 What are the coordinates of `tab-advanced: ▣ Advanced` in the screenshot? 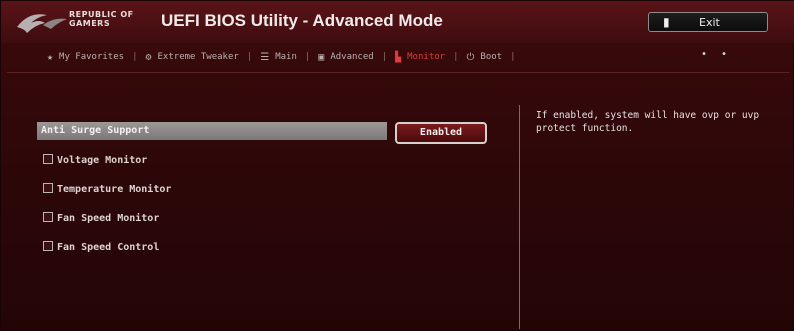 It's located at (345, 57).